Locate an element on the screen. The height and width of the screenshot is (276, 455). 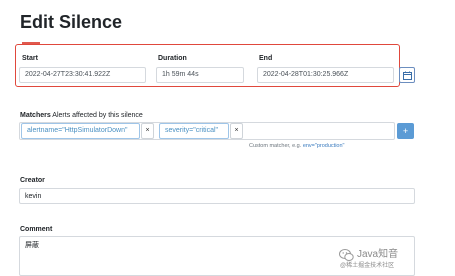
add-matcher-button: + is located at coordinates (405, 131).